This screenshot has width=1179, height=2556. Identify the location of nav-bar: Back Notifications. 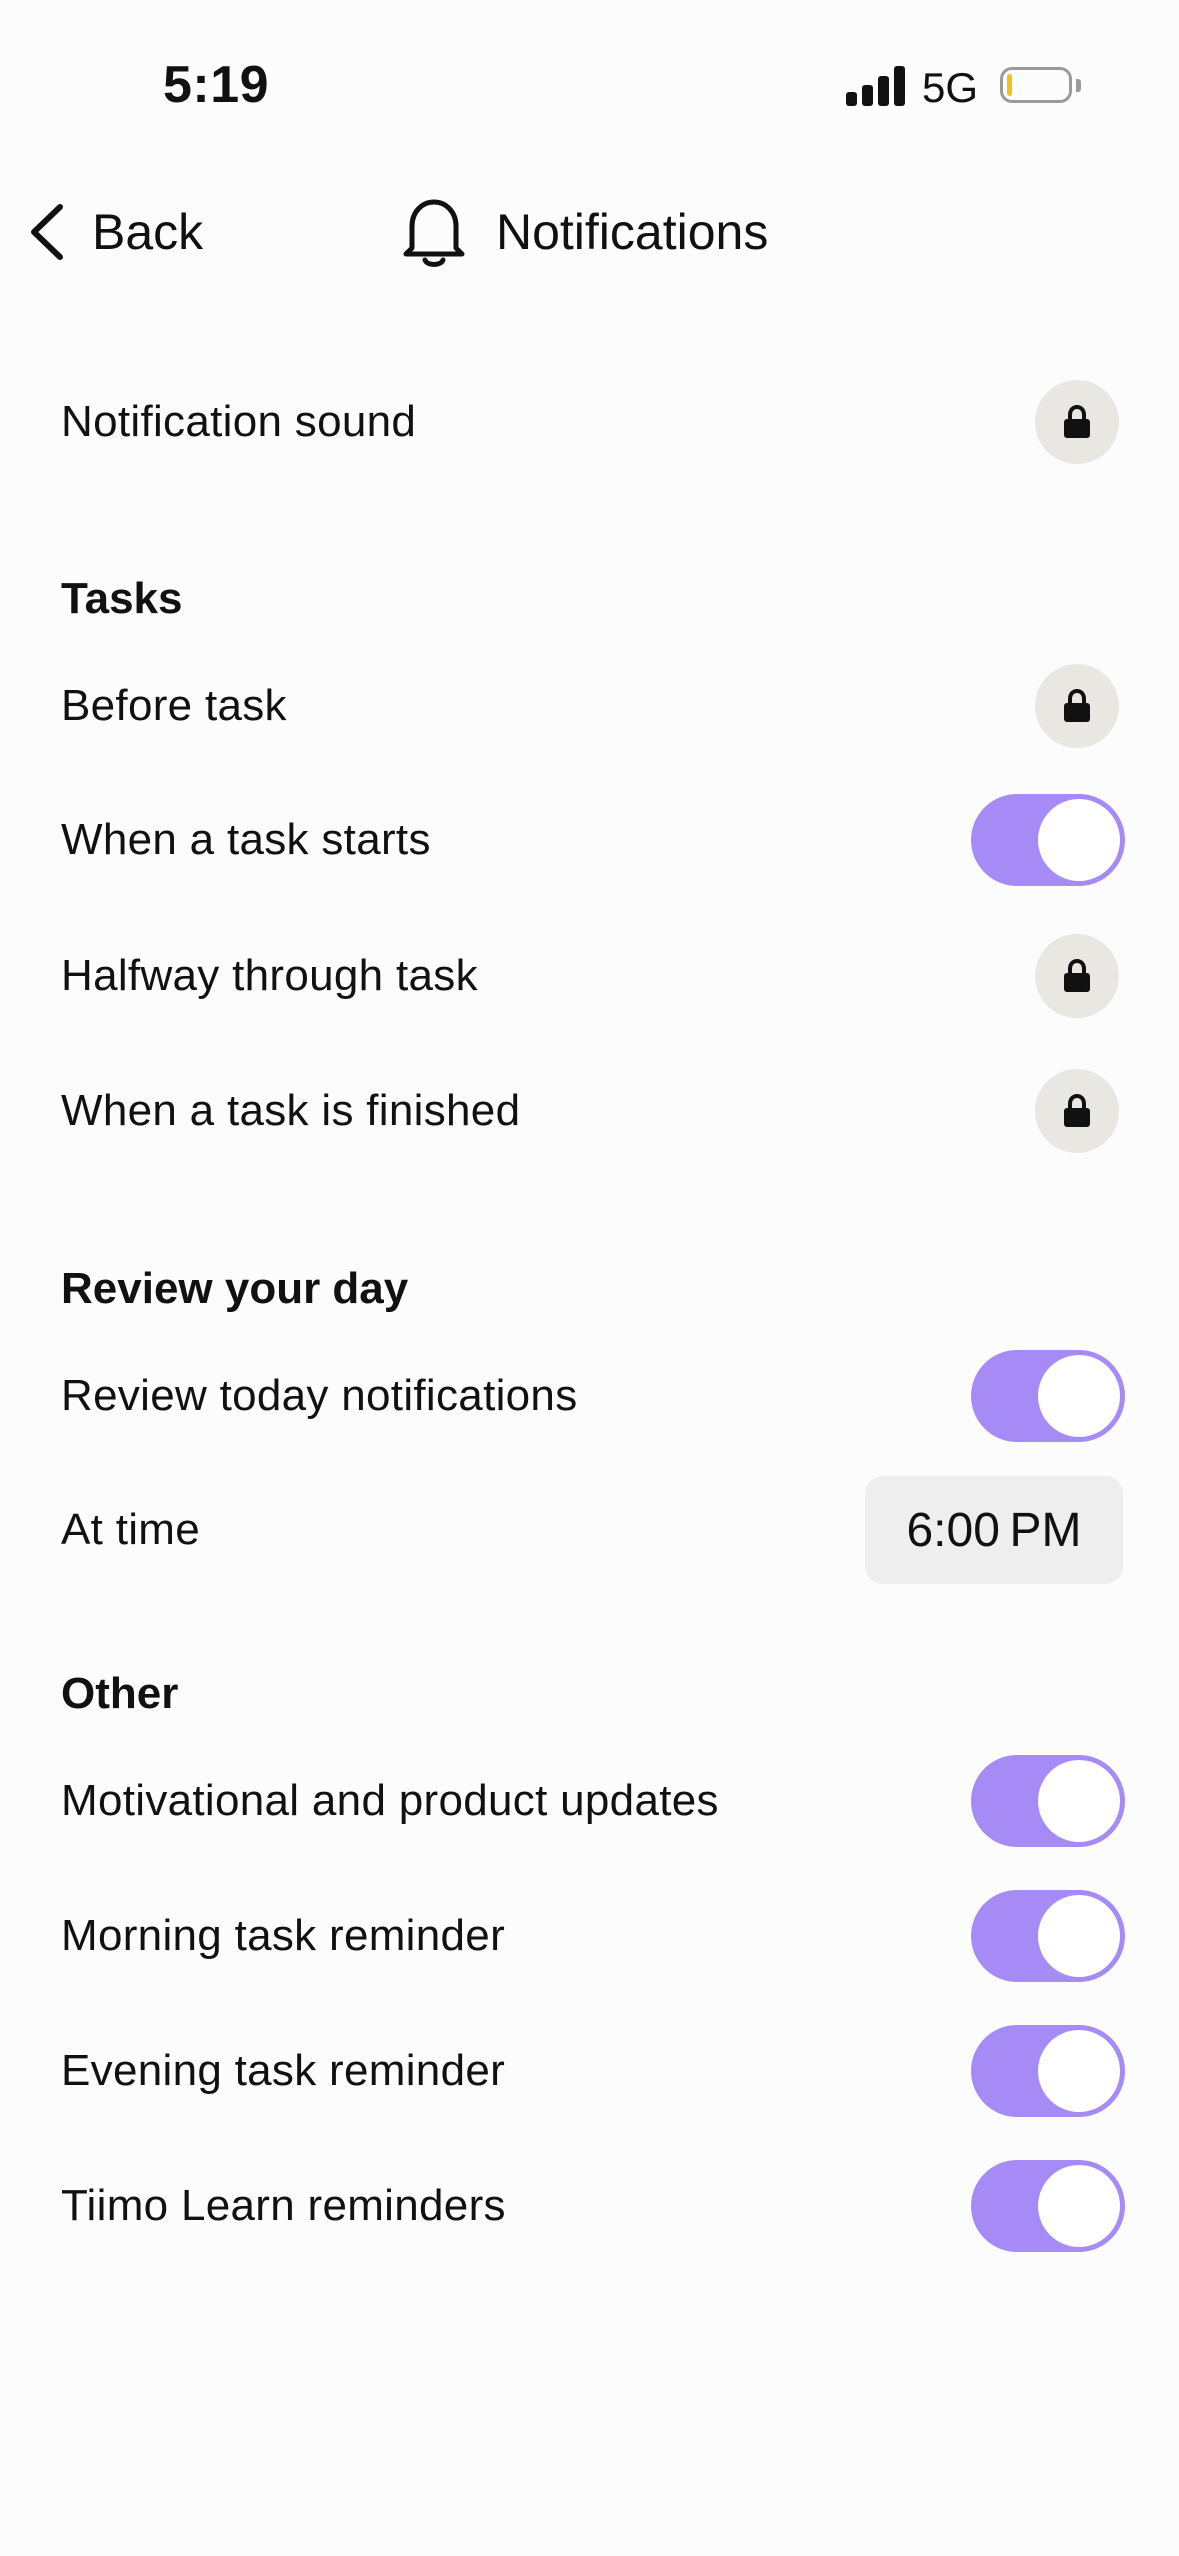
(589, 230).